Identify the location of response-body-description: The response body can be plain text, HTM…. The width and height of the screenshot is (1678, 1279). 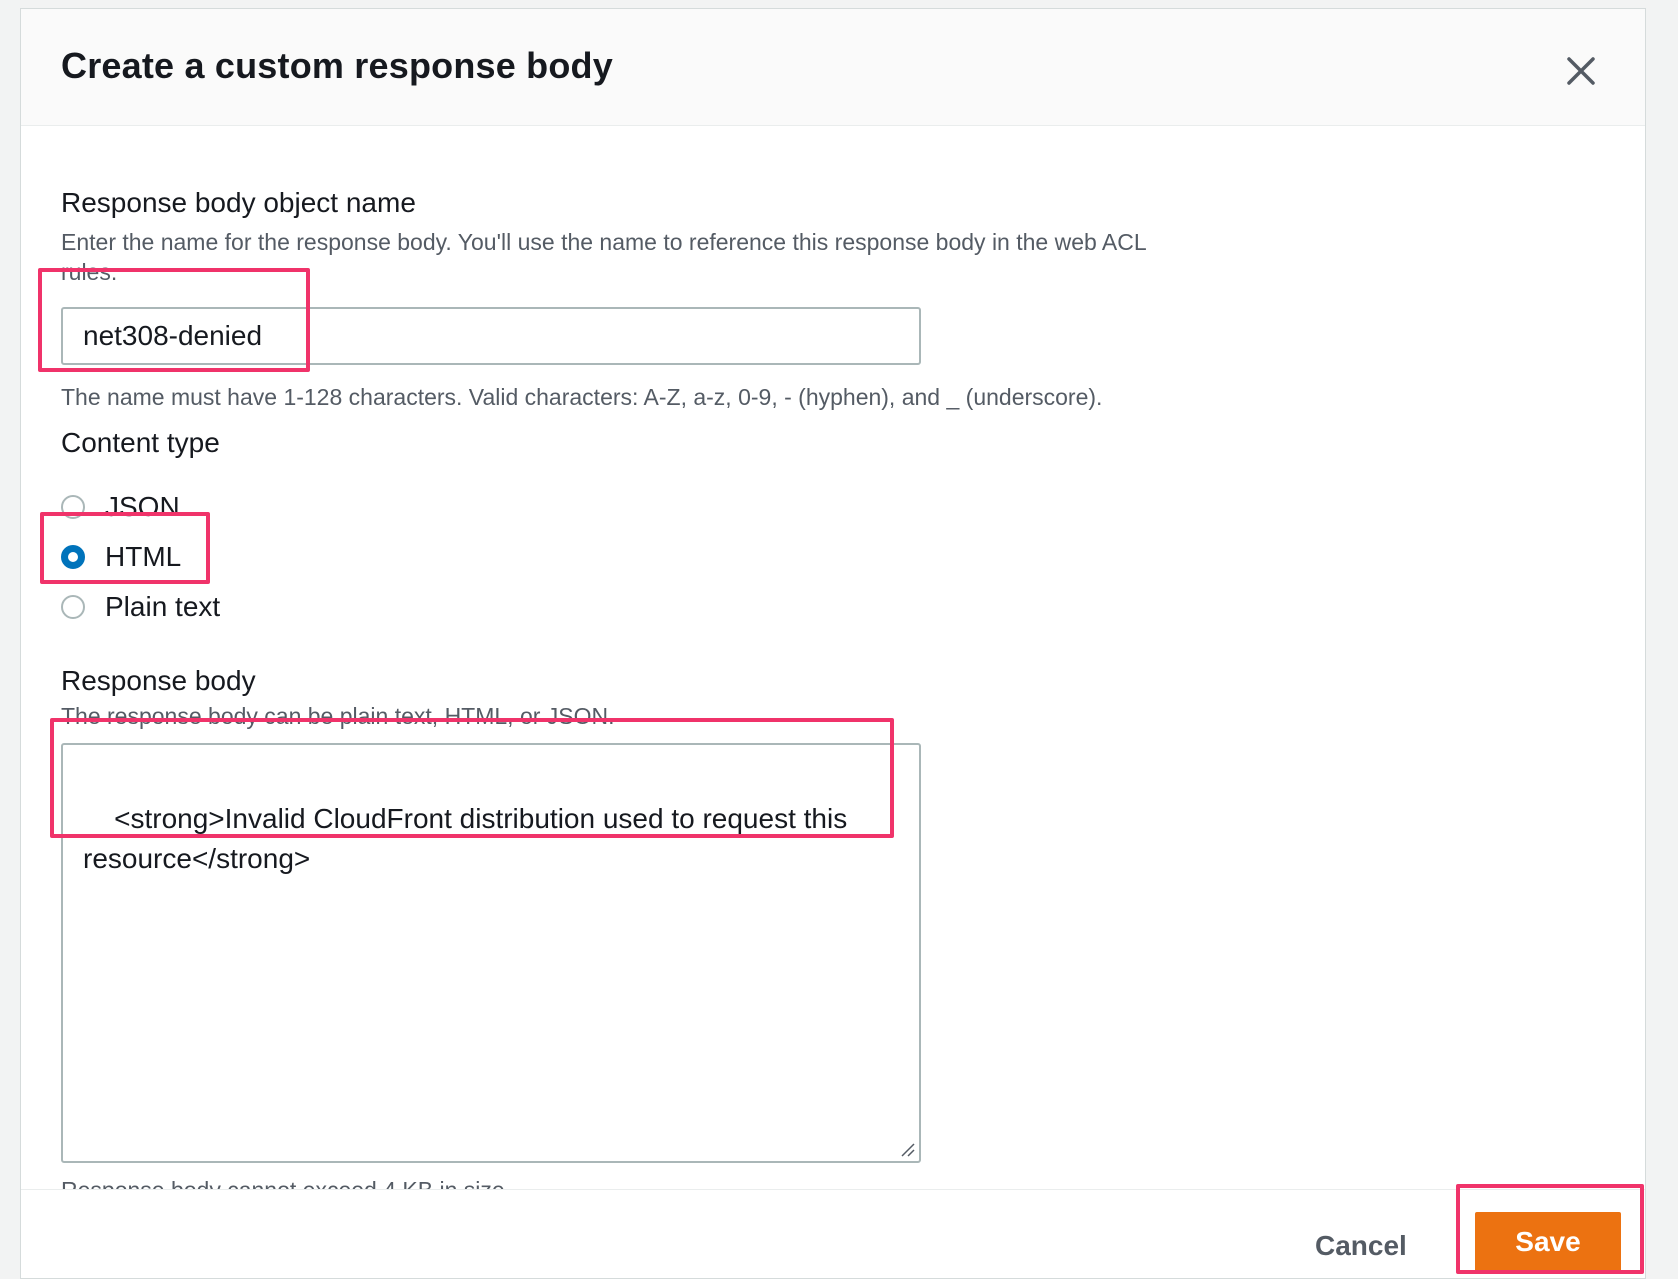
(338, 716).